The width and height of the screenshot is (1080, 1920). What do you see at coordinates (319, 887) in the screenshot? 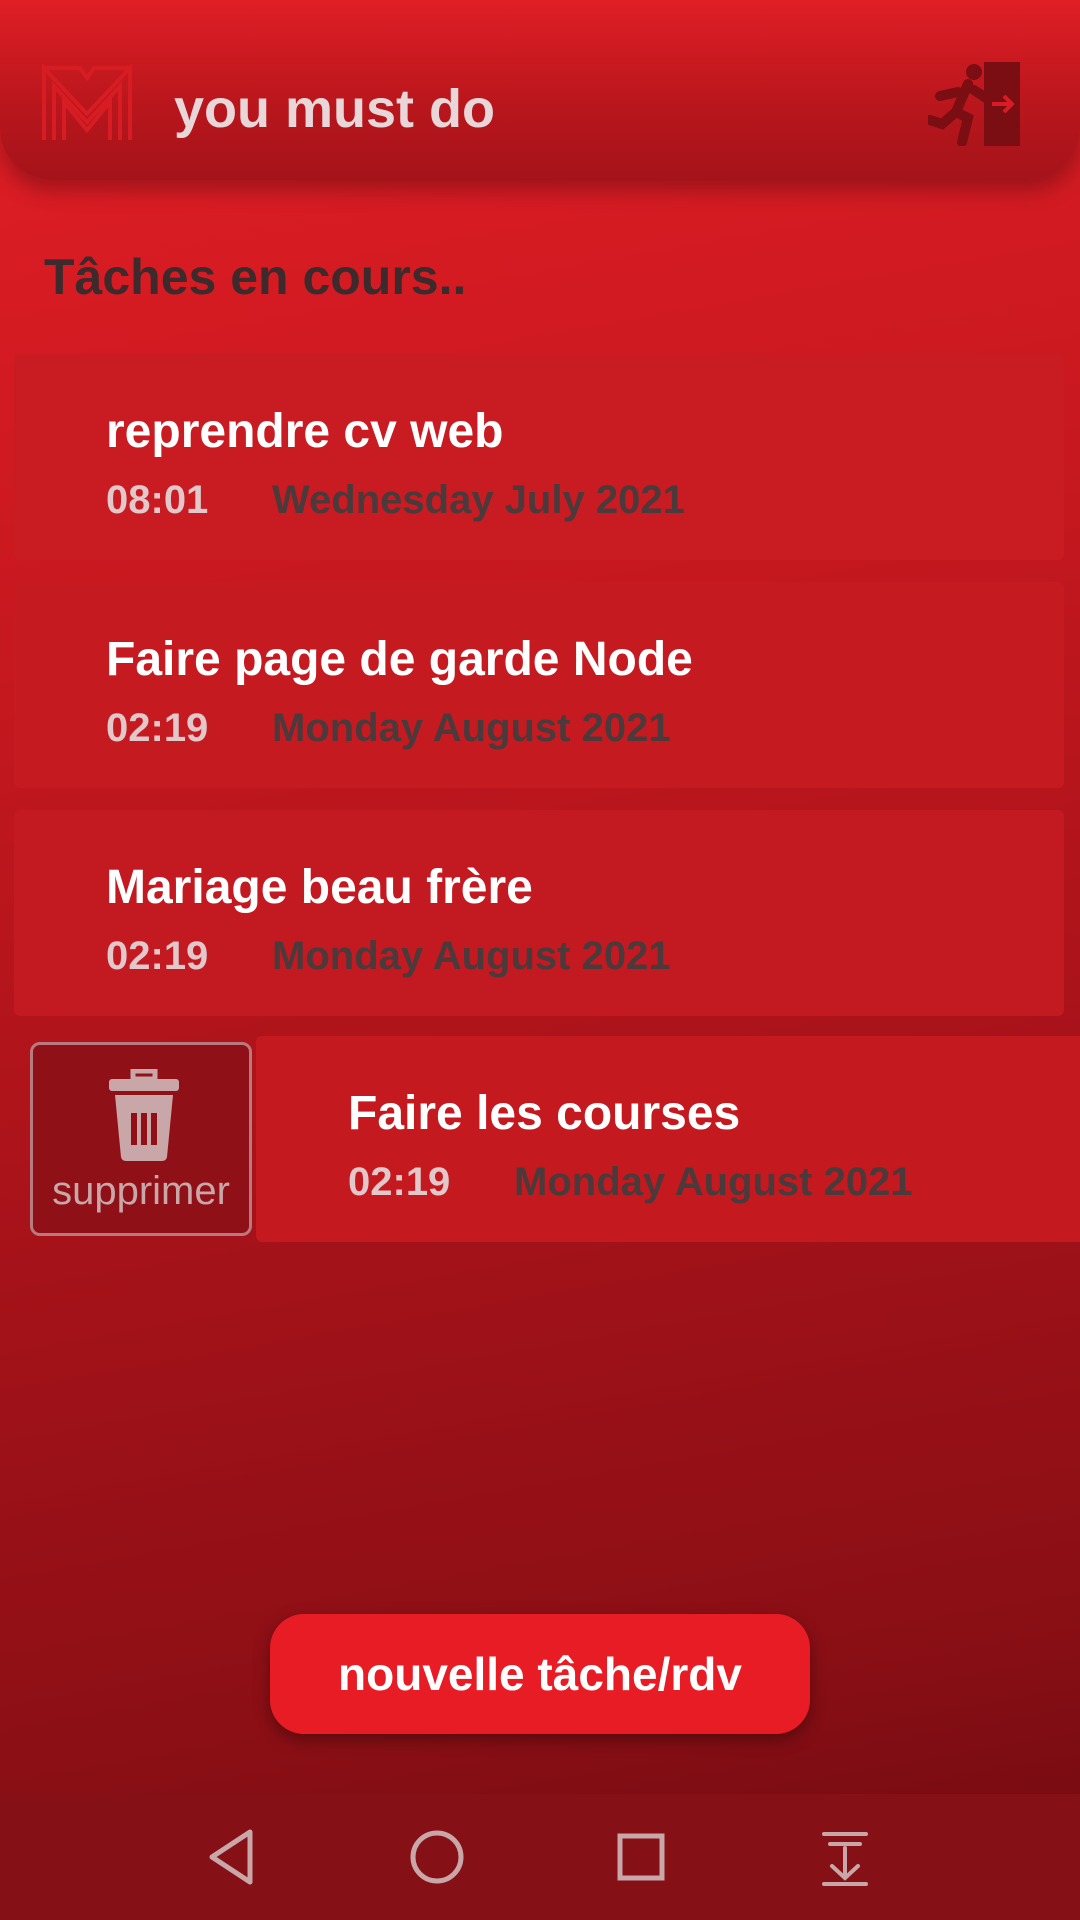
I see `task-name: Mariage beau frère` at bounding box center [319, 887].